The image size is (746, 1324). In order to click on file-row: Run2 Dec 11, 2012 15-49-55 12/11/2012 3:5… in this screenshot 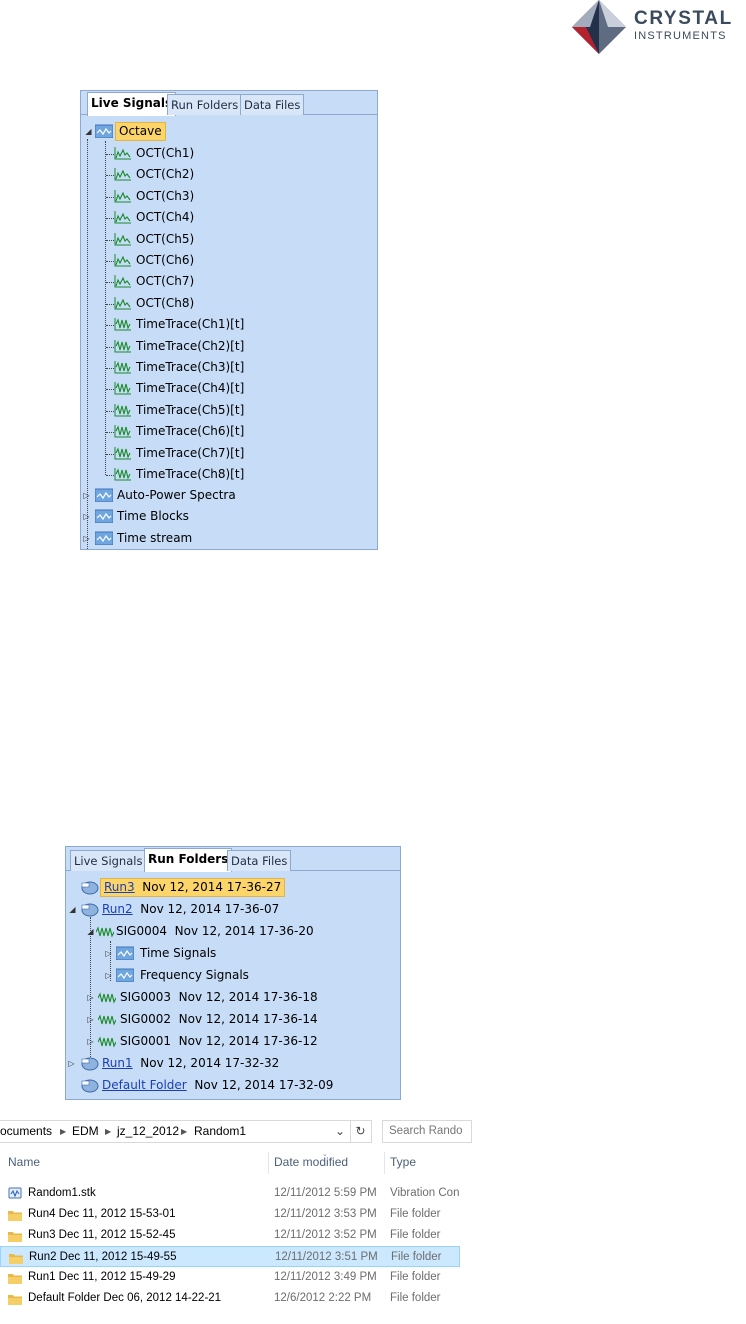, I will do `click(230, 1256)`.